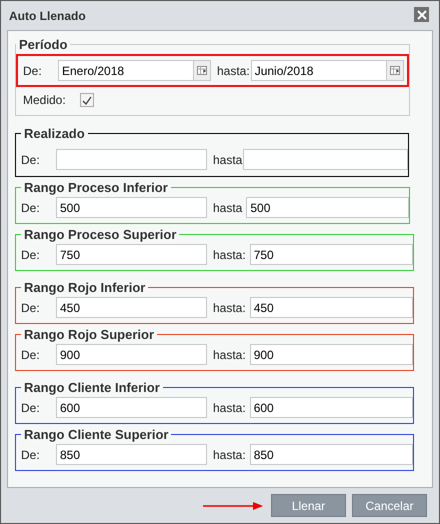  I want to click on group-title: Rango Cliente Inferior, so click(92, 387).